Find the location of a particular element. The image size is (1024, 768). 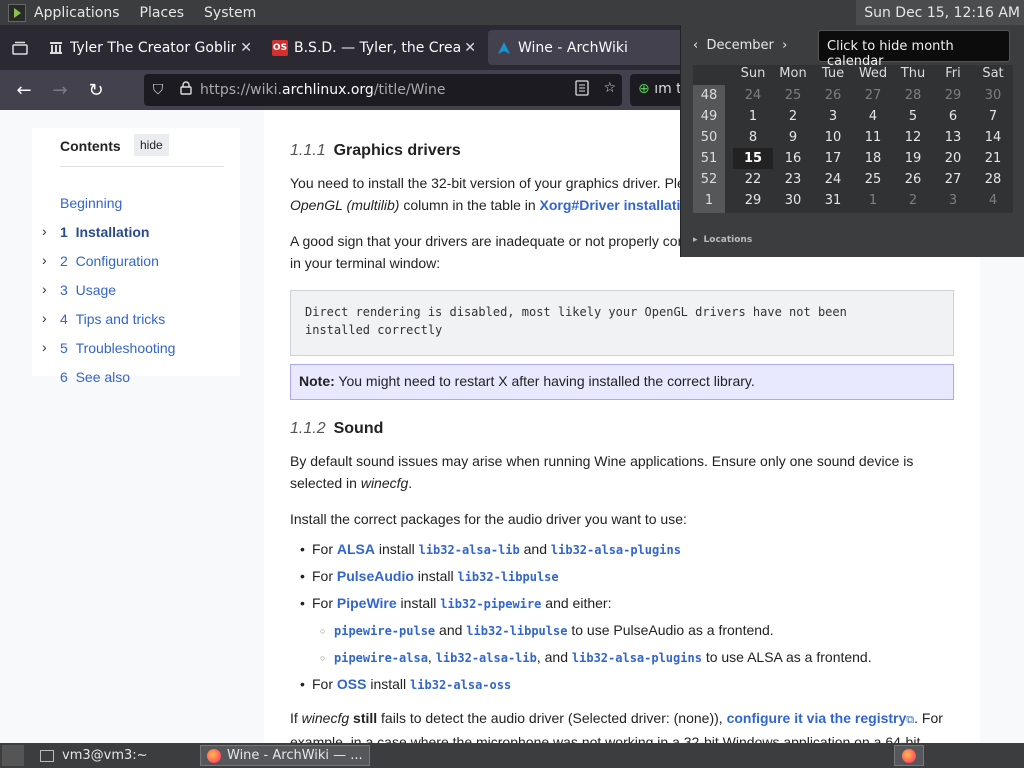

calendar-day: 31 is located at coordinates (833, 200).